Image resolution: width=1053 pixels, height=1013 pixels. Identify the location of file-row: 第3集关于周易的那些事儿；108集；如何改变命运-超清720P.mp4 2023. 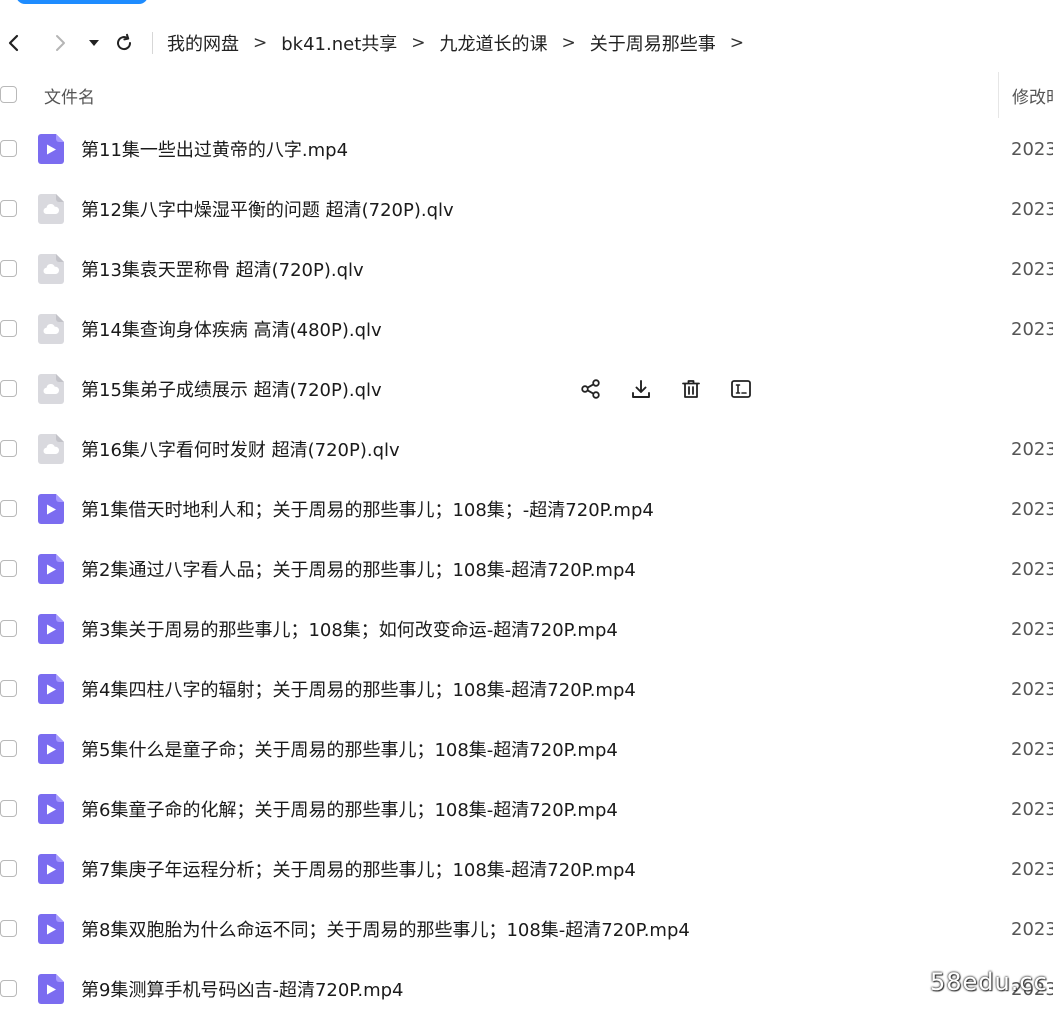
(526, 629).